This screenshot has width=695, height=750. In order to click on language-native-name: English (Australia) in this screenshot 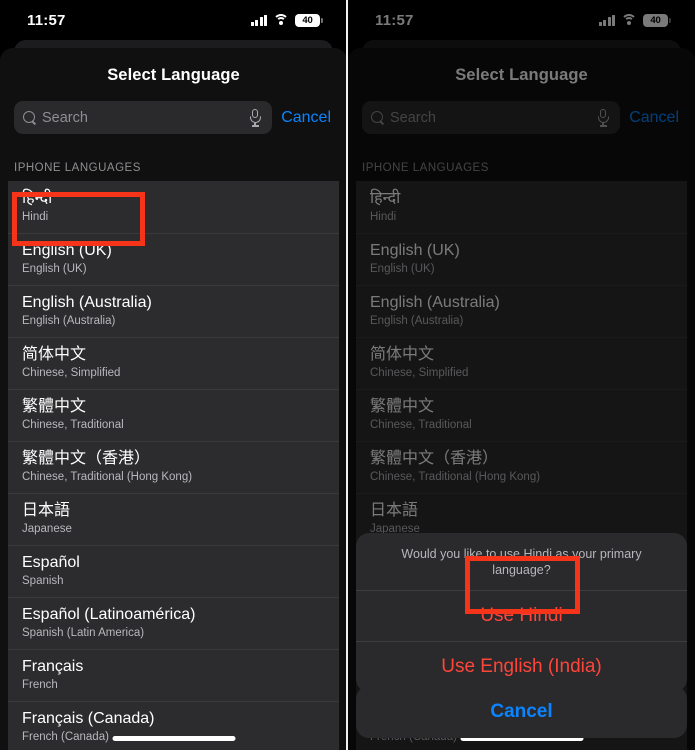, I will do `click(87, 302)`.